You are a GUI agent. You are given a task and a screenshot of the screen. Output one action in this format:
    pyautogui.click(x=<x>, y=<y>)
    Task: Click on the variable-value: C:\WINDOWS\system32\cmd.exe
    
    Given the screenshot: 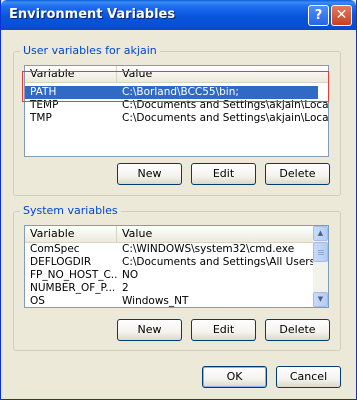 What is the action you would take?
    pyautogui.click(x=208, y=249)
    